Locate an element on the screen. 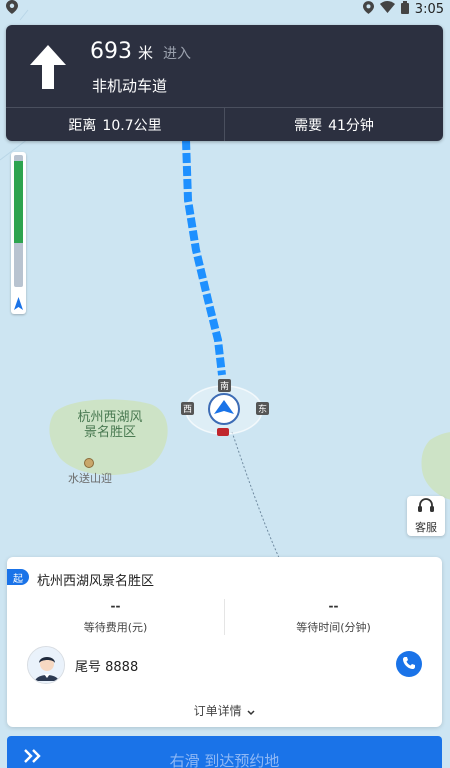 Image resolution: width=450 pixels, height=768 pixels. headset-icon is located at coordinates (426, 507).